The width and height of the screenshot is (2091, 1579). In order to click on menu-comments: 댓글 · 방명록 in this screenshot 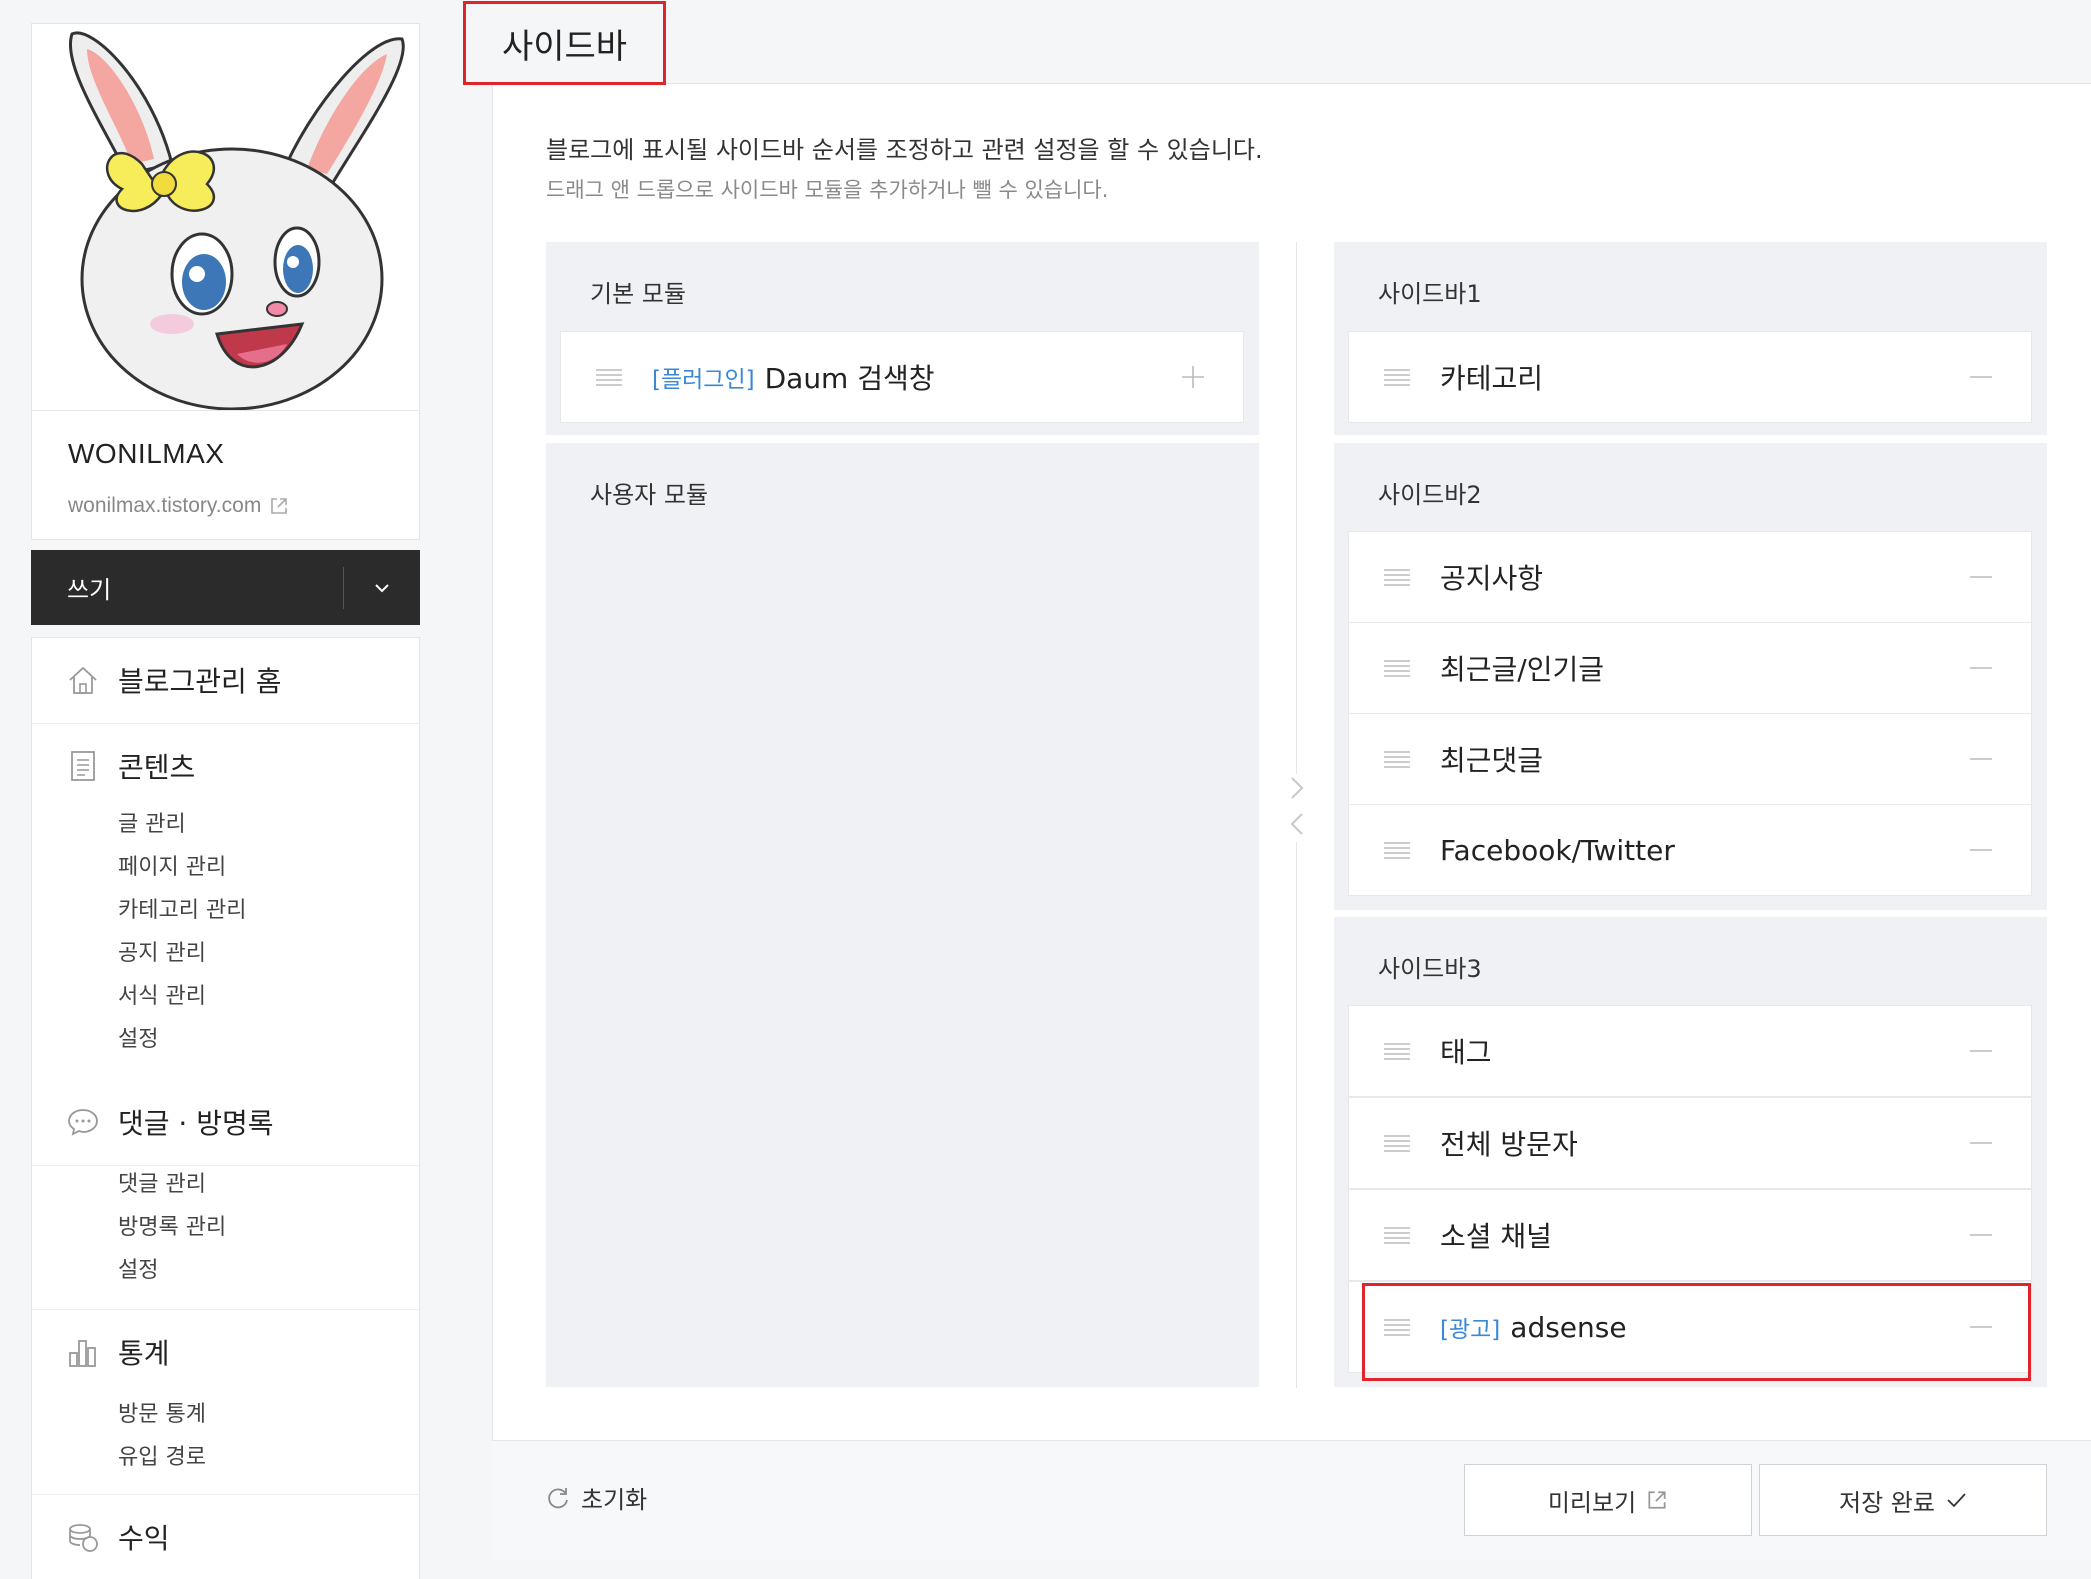, I will do `click(170, 1122)`.